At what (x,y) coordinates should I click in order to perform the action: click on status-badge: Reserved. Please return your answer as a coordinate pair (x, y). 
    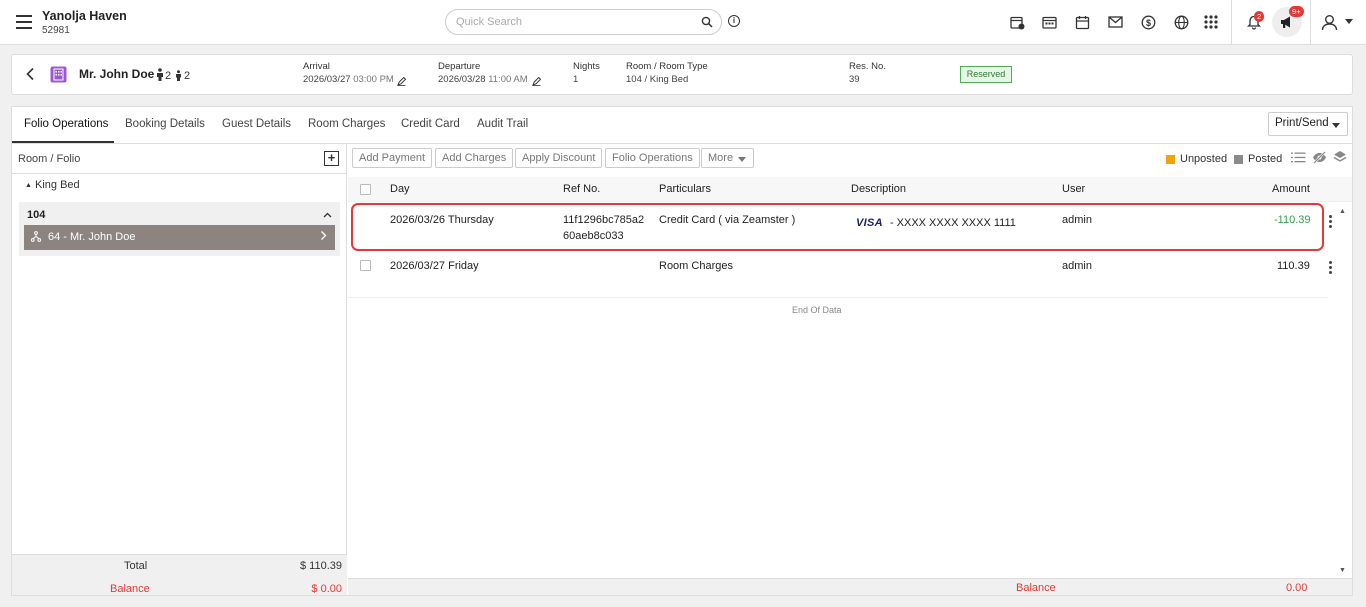
    Looking at the image, I should click on (986, 74).